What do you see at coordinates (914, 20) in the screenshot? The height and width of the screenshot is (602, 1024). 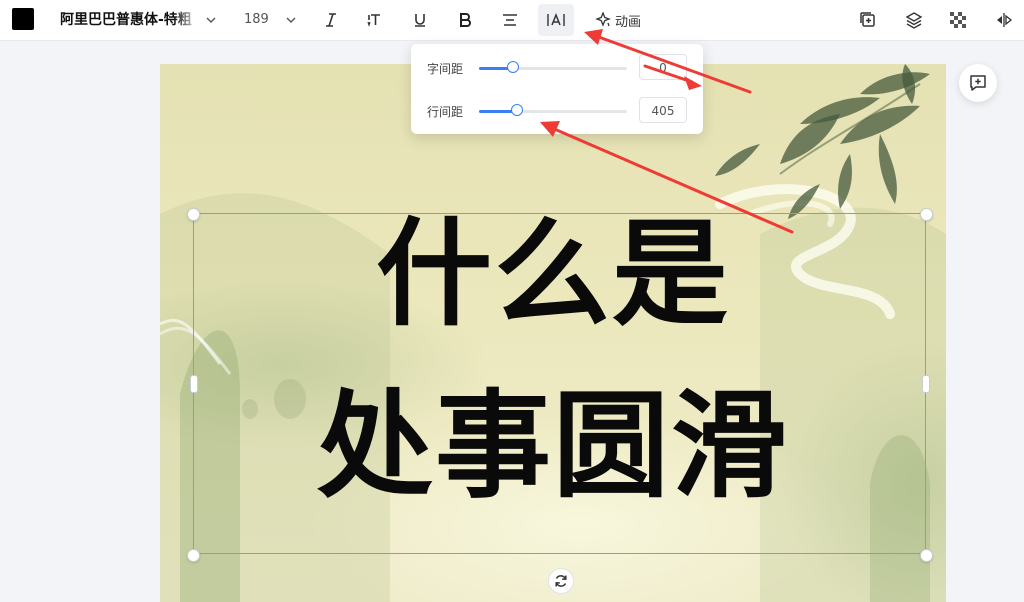 I see `layers-icon` at bounding box center [914, 20].